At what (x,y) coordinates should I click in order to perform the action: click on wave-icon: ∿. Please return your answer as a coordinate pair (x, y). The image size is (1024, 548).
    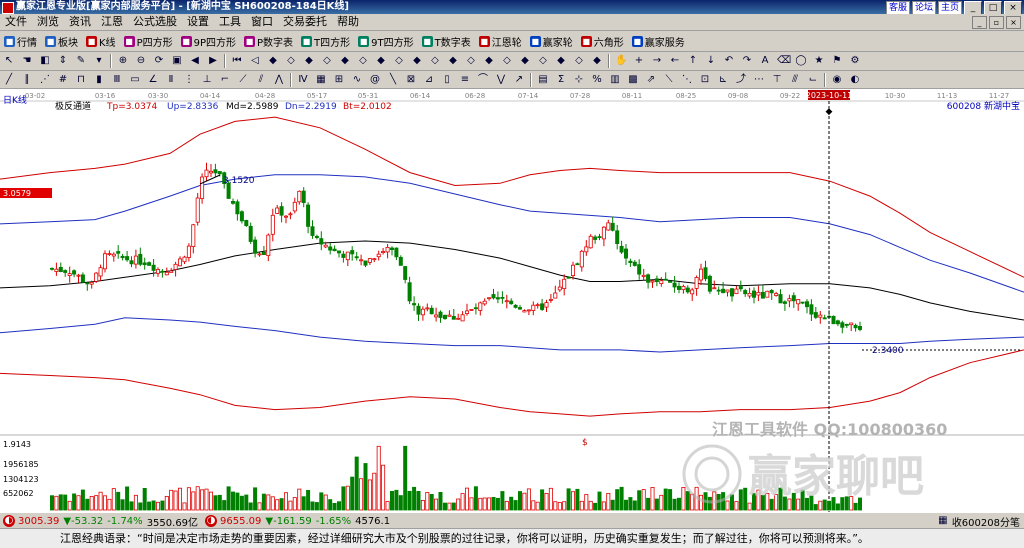
    Looking at the image, I should click on (357, 80).